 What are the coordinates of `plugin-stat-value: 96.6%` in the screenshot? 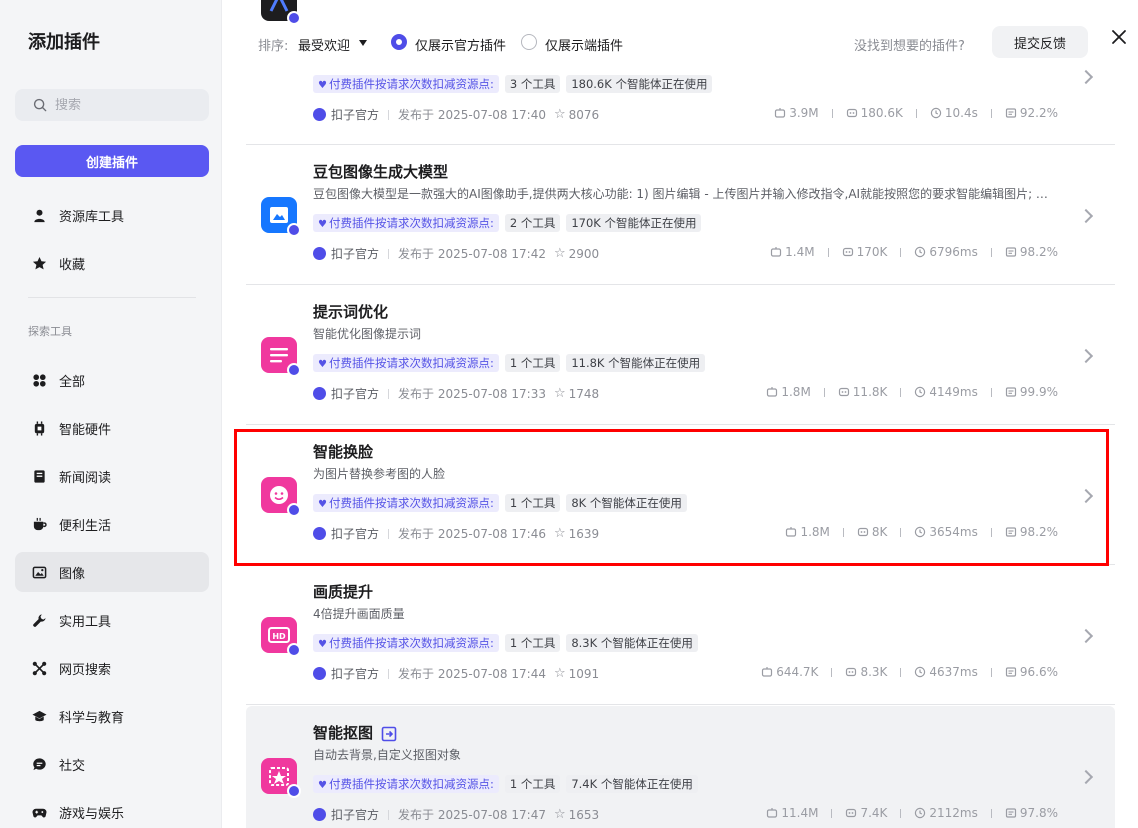 It's located at (1038, 672).